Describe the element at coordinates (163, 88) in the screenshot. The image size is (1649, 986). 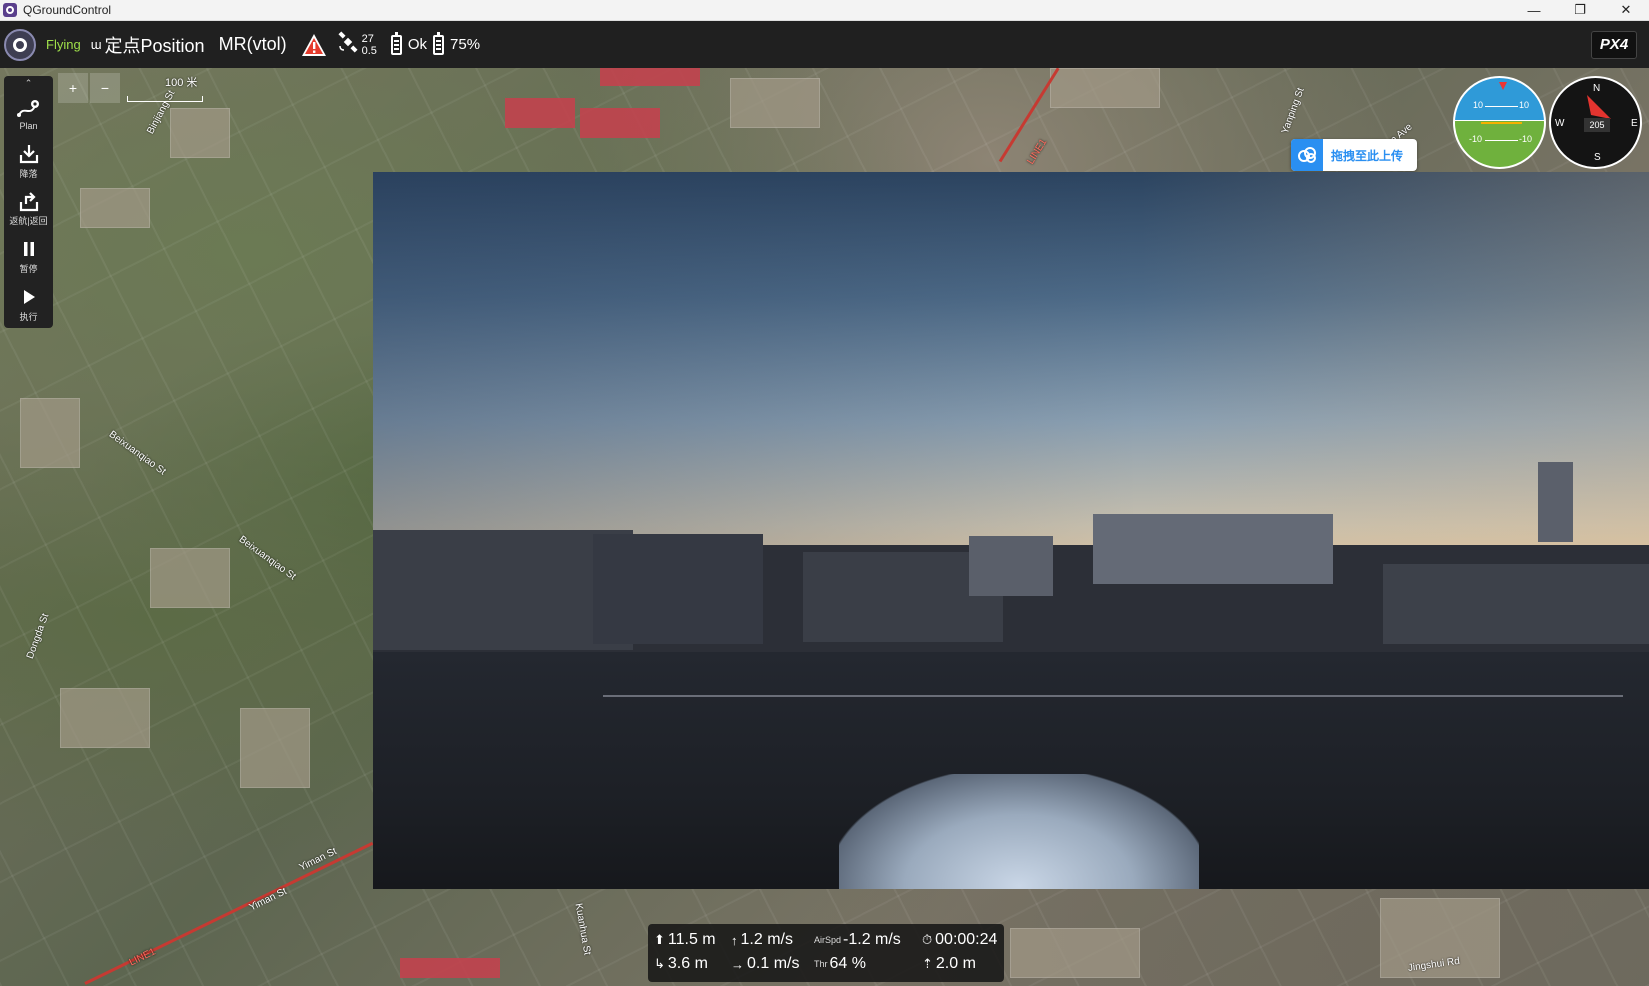
I see `map-scale: 100 米` at that location.